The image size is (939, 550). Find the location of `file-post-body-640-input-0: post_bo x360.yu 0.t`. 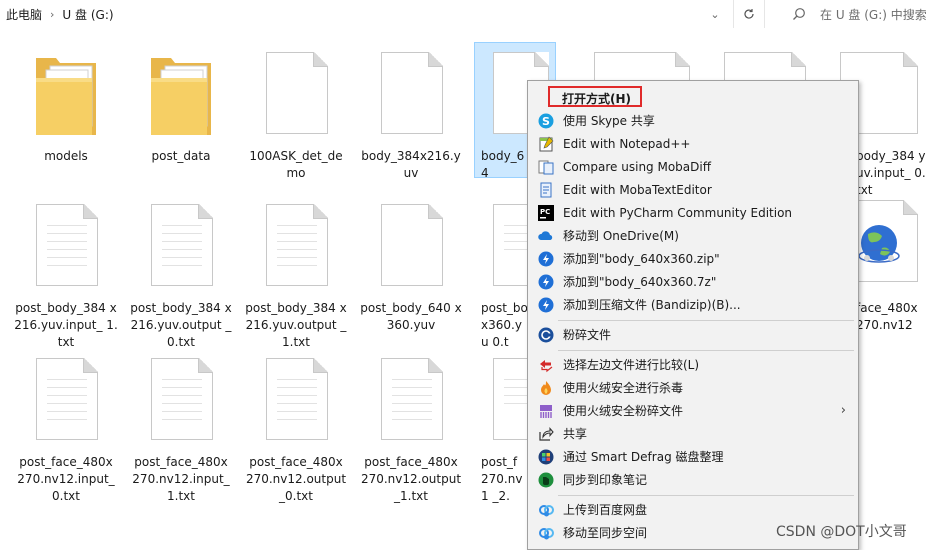

file-post-body-640-input-0: post_bo x360.yu 0.t is located at coordinates (510, 275).